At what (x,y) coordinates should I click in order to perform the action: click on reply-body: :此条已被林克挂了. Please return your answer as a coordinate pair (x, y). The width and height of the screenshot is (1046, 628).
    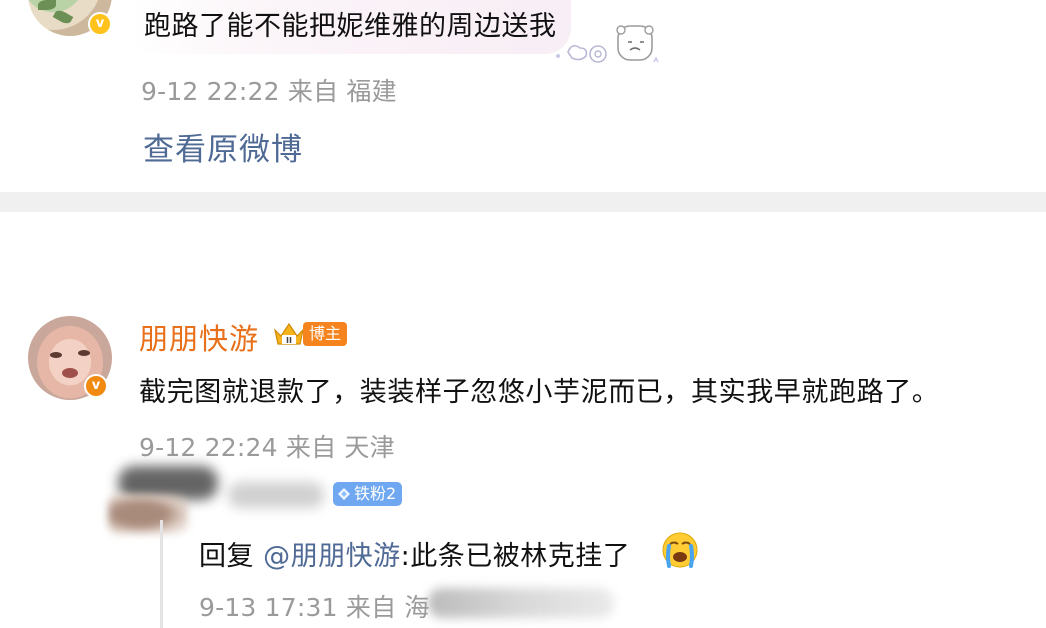
    Looking at the image, I should click on (515, 556).